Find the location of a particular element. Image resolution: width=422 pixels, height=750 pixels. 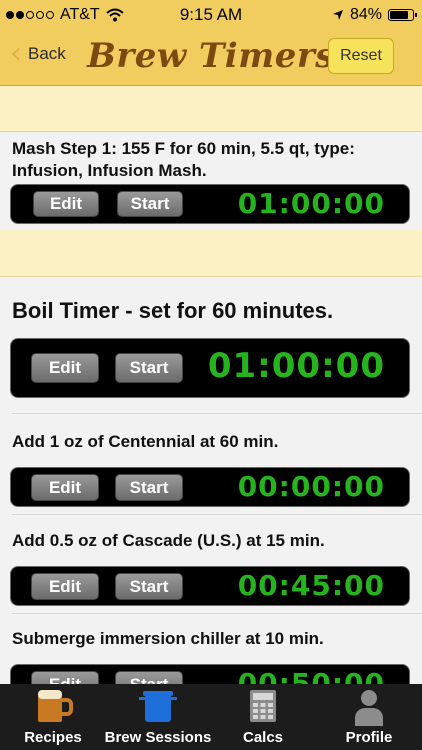

timer-display: 00:45:00 is located at coordinates (311, 585).